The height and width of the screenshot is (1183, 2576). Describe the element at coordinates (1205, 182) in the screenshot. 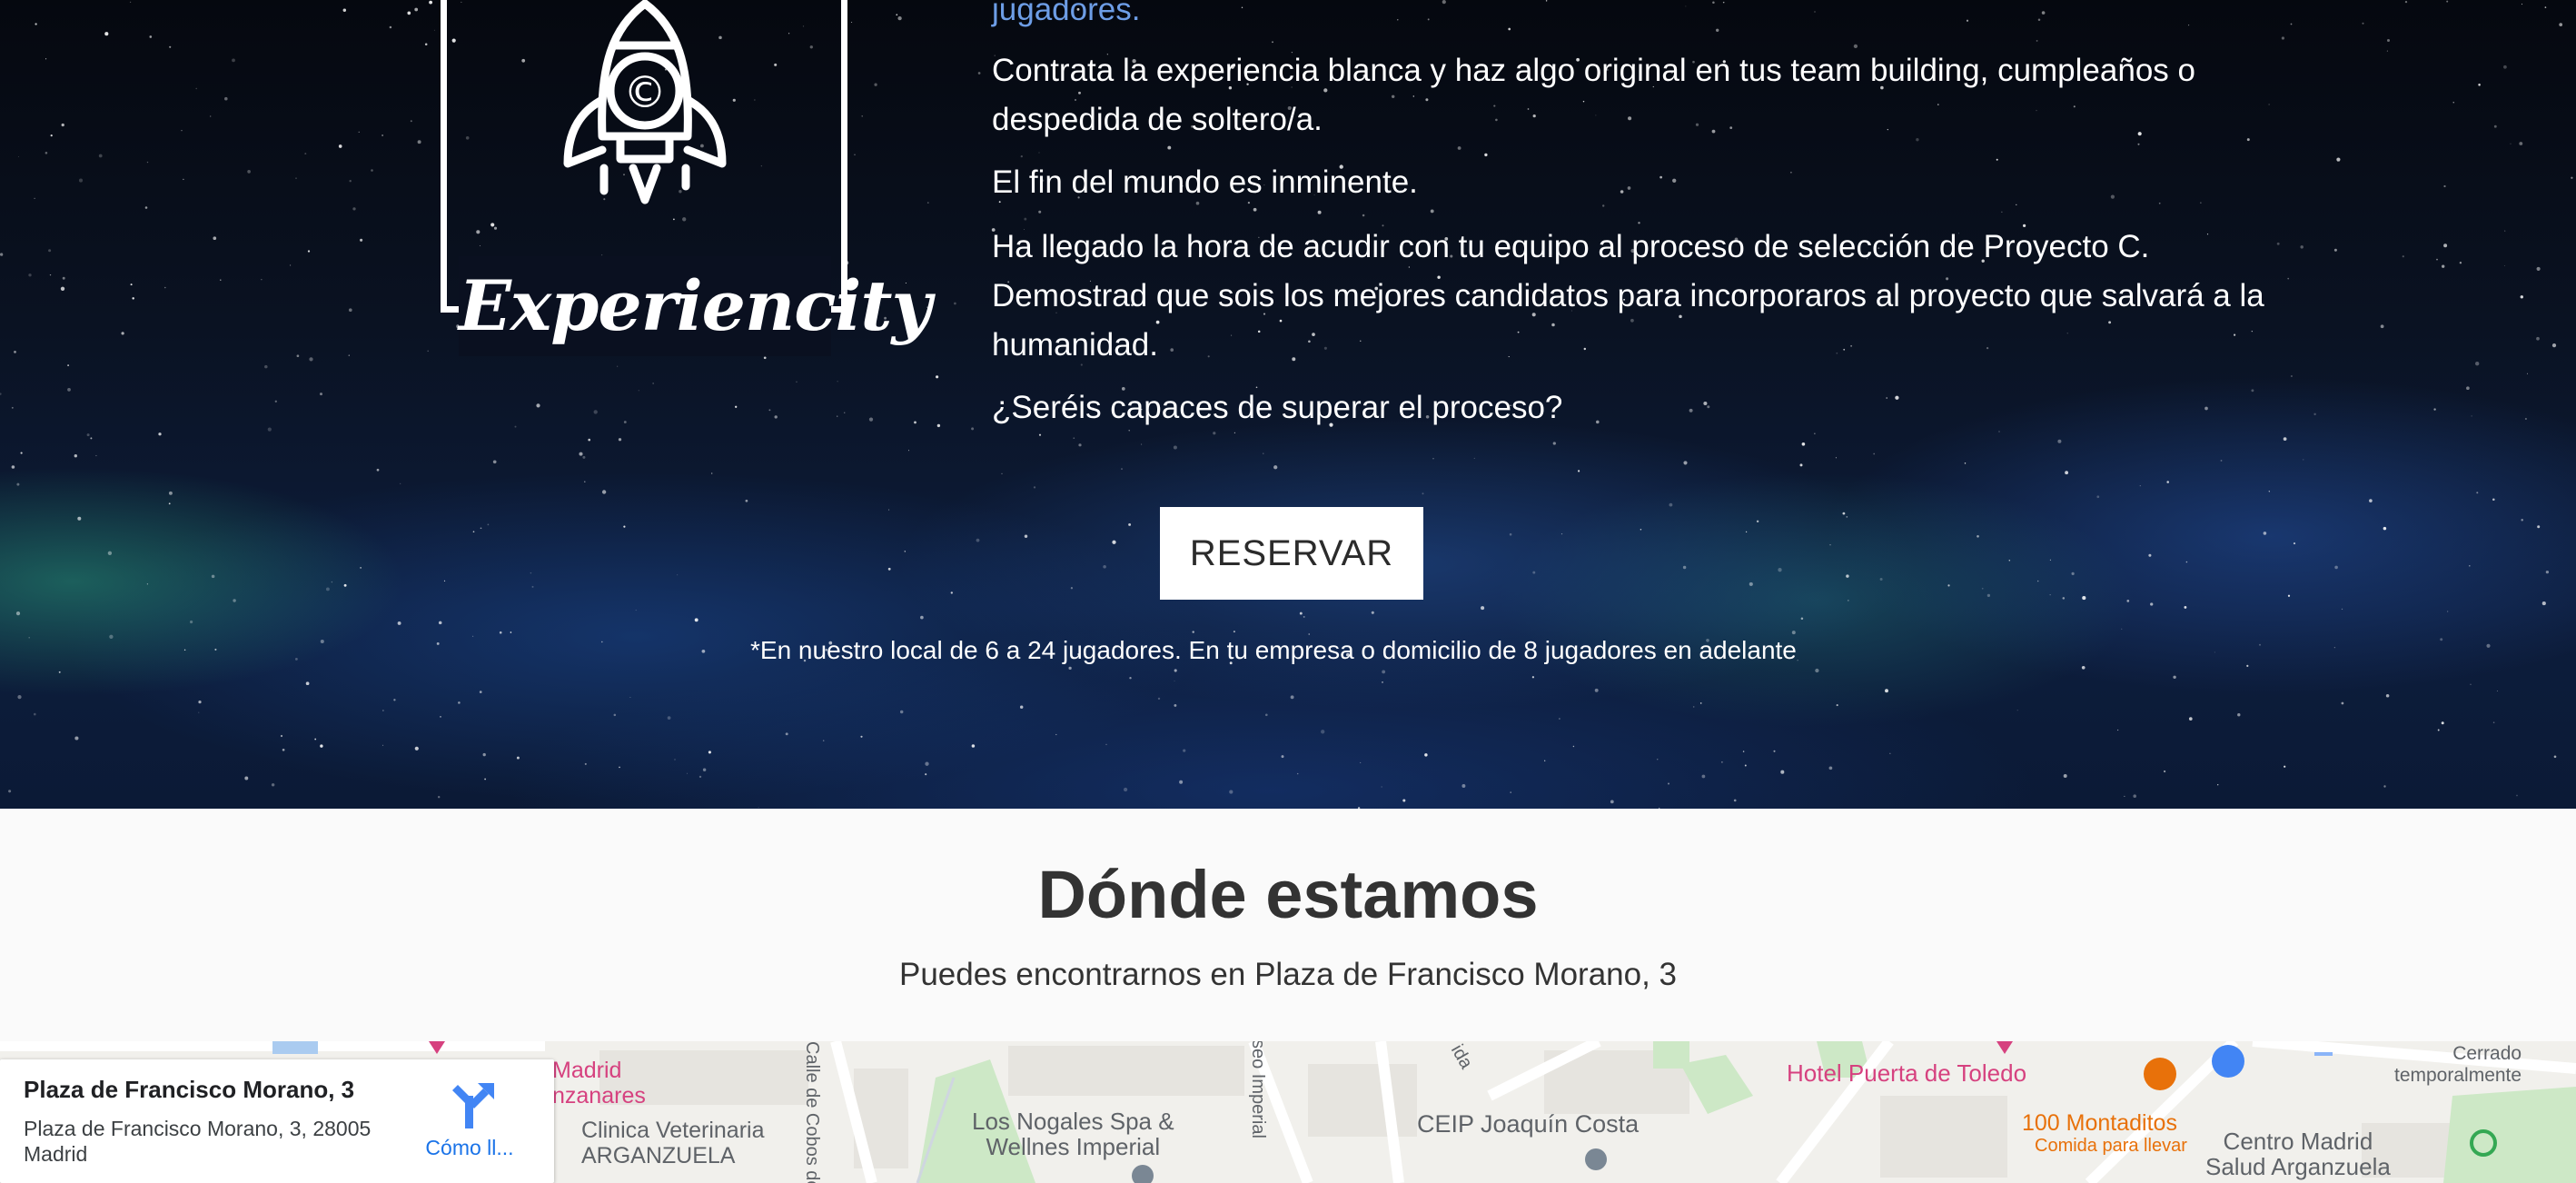

I see `paragraph-end-world: El fin del mundo es inminente.` at that location.